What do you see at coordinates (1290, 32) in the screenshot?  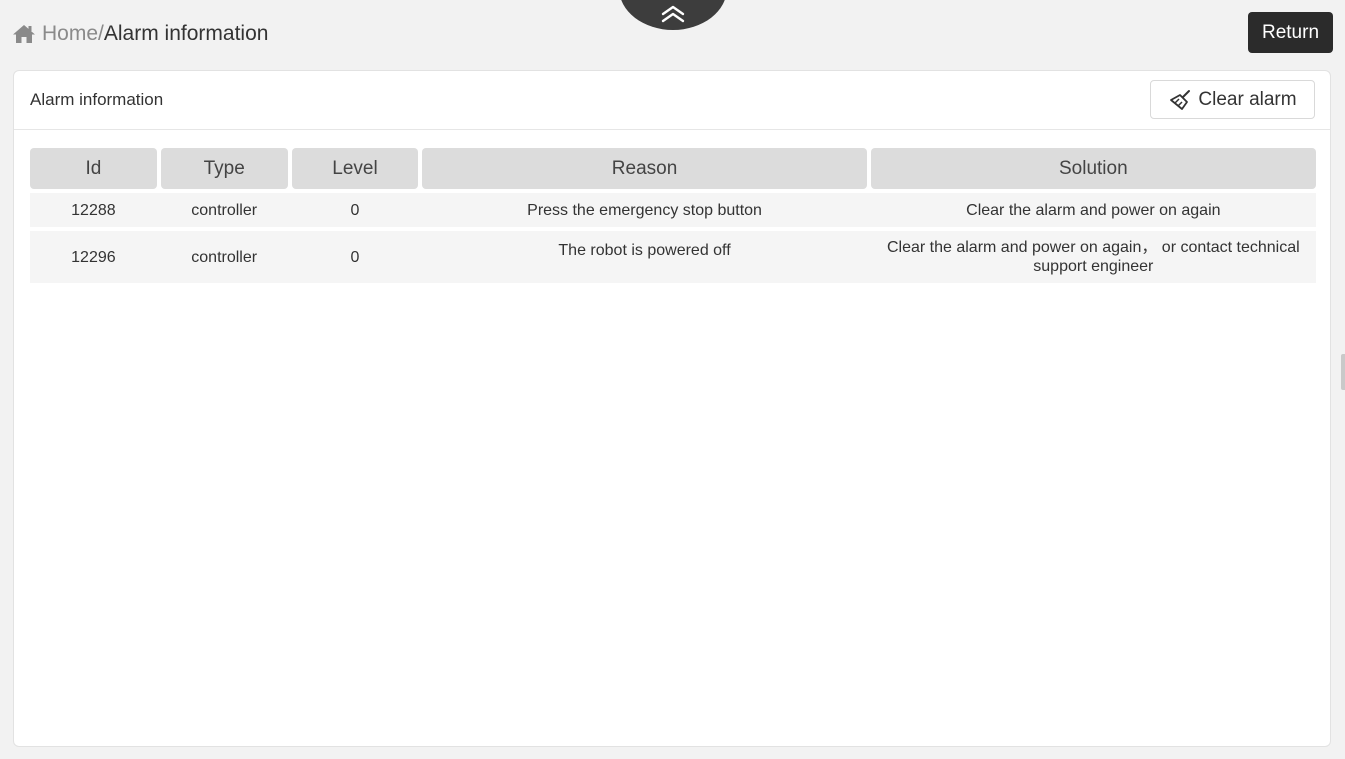 I see `return-button: Return` at bounding box center [1290, 32].